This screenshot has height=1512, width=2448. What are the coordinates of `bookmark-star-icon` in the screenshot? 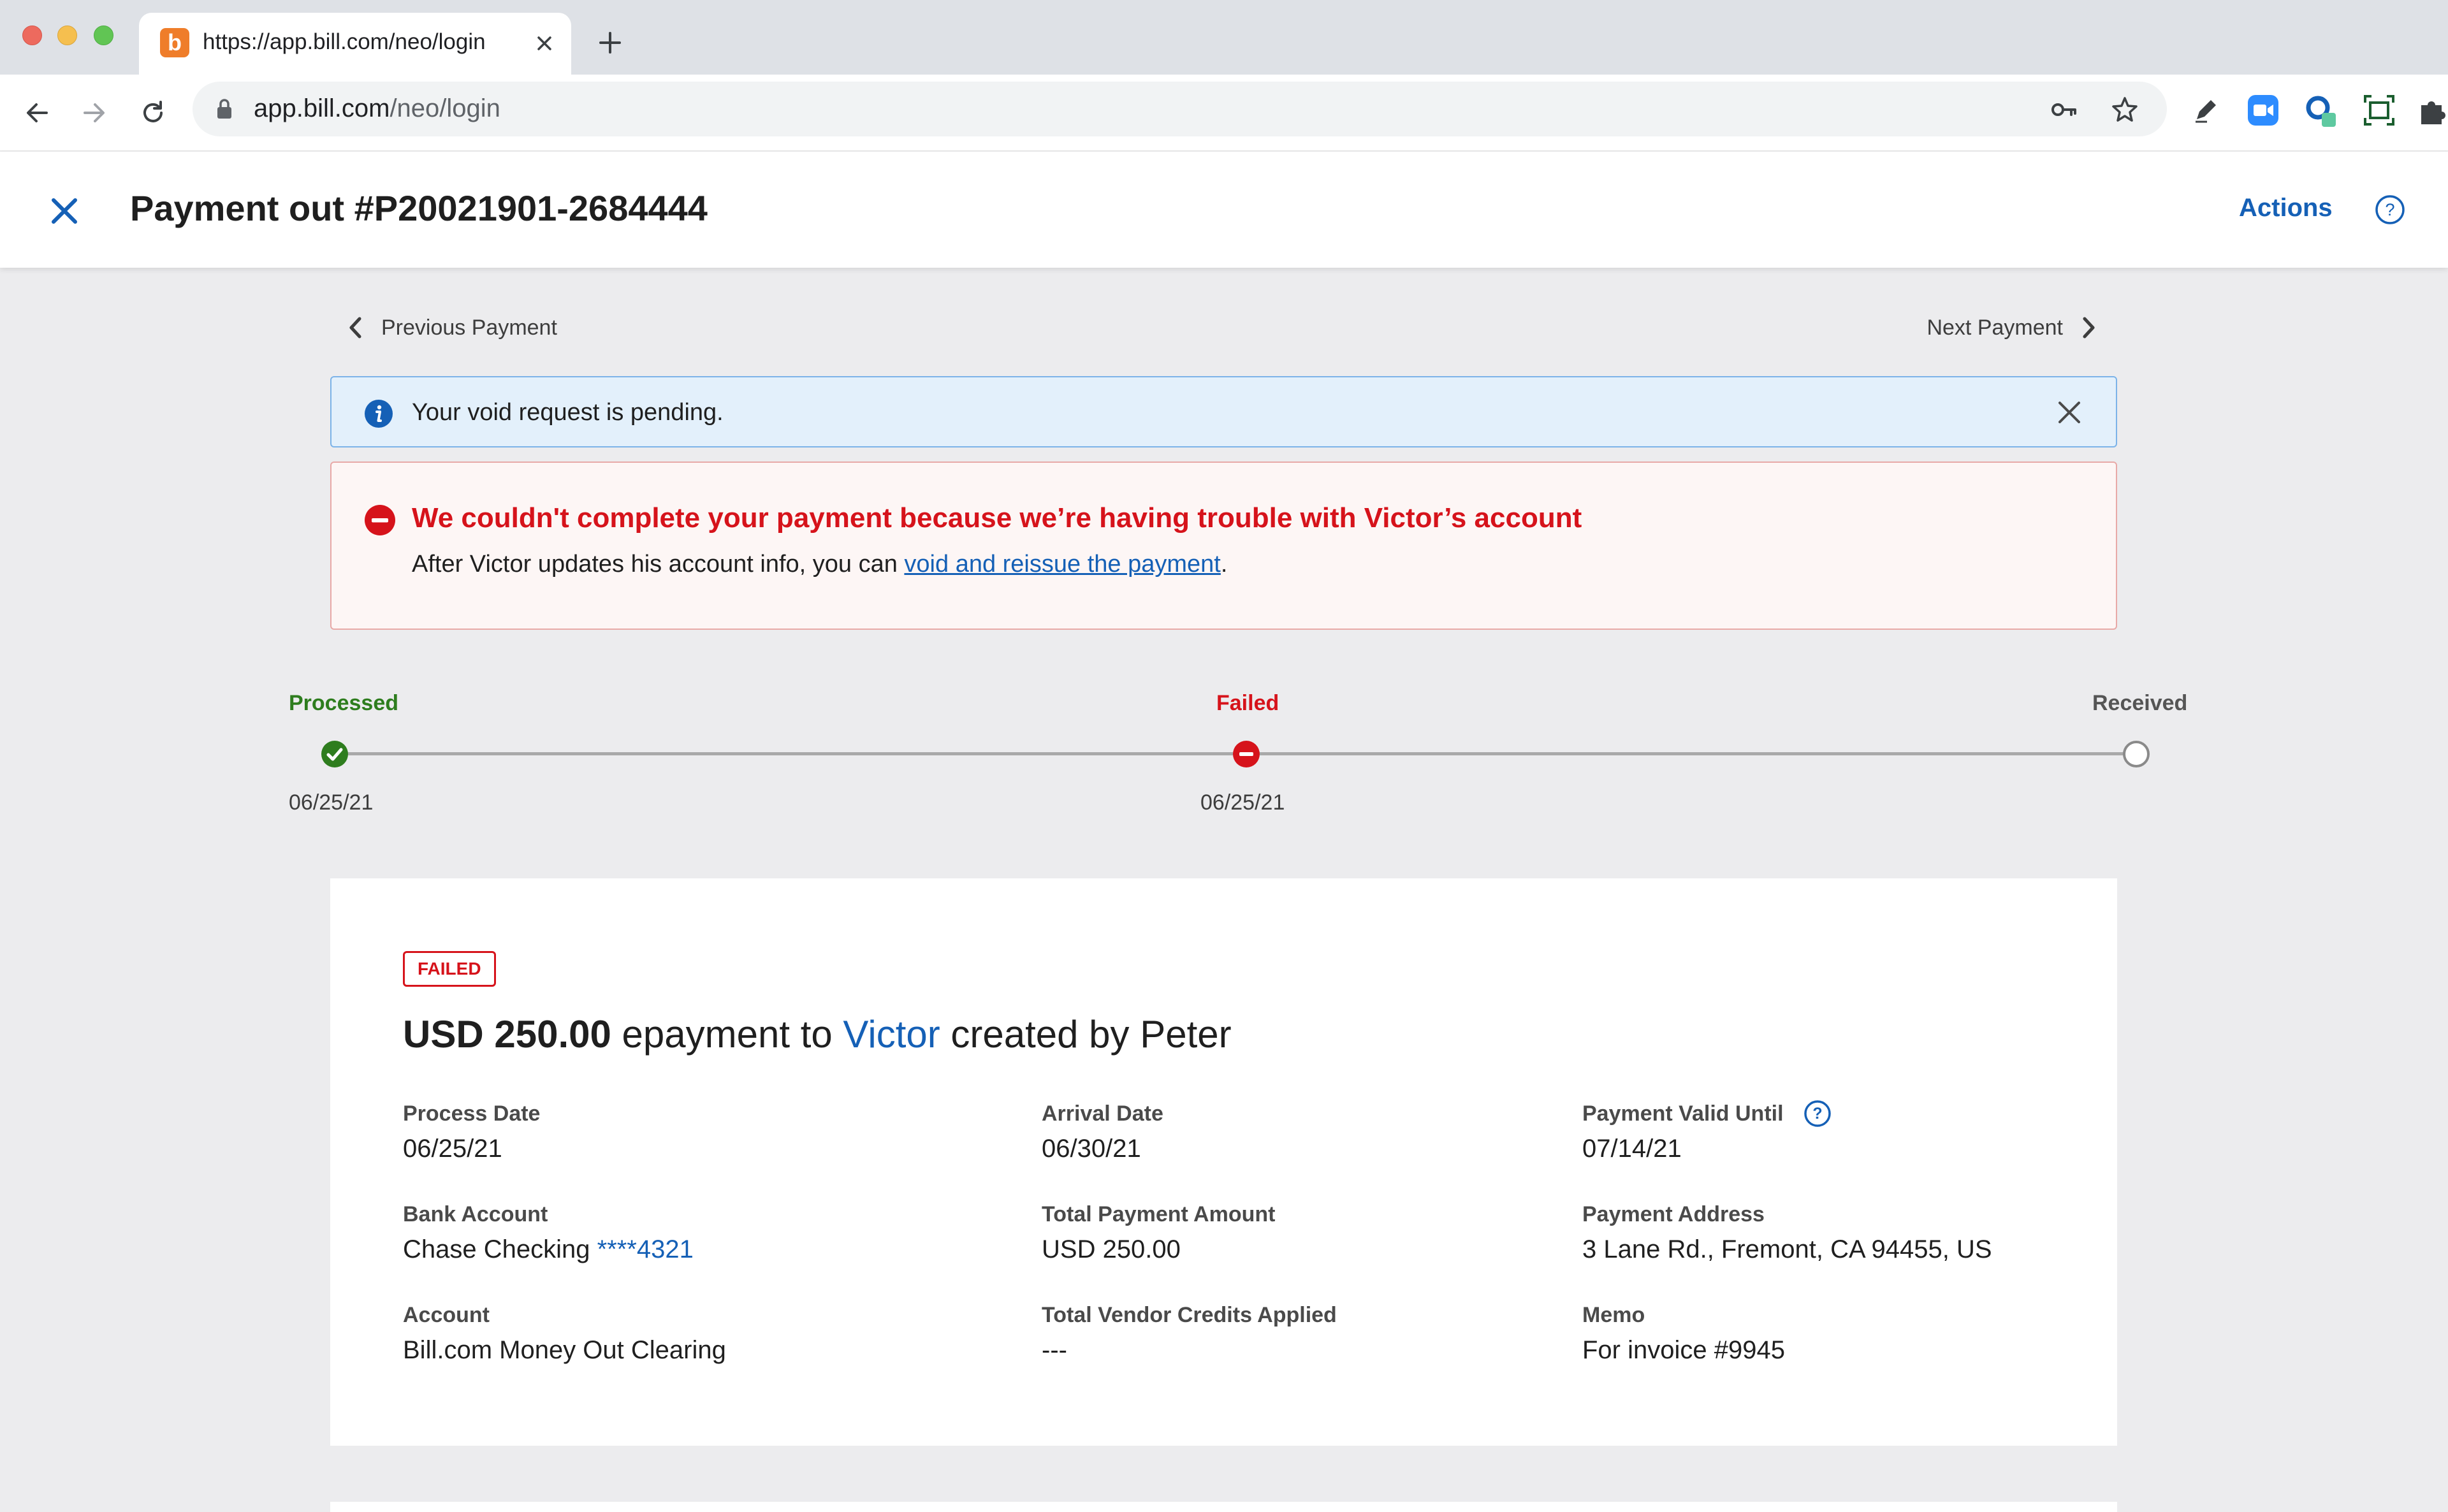 It's located at (2124, 109).